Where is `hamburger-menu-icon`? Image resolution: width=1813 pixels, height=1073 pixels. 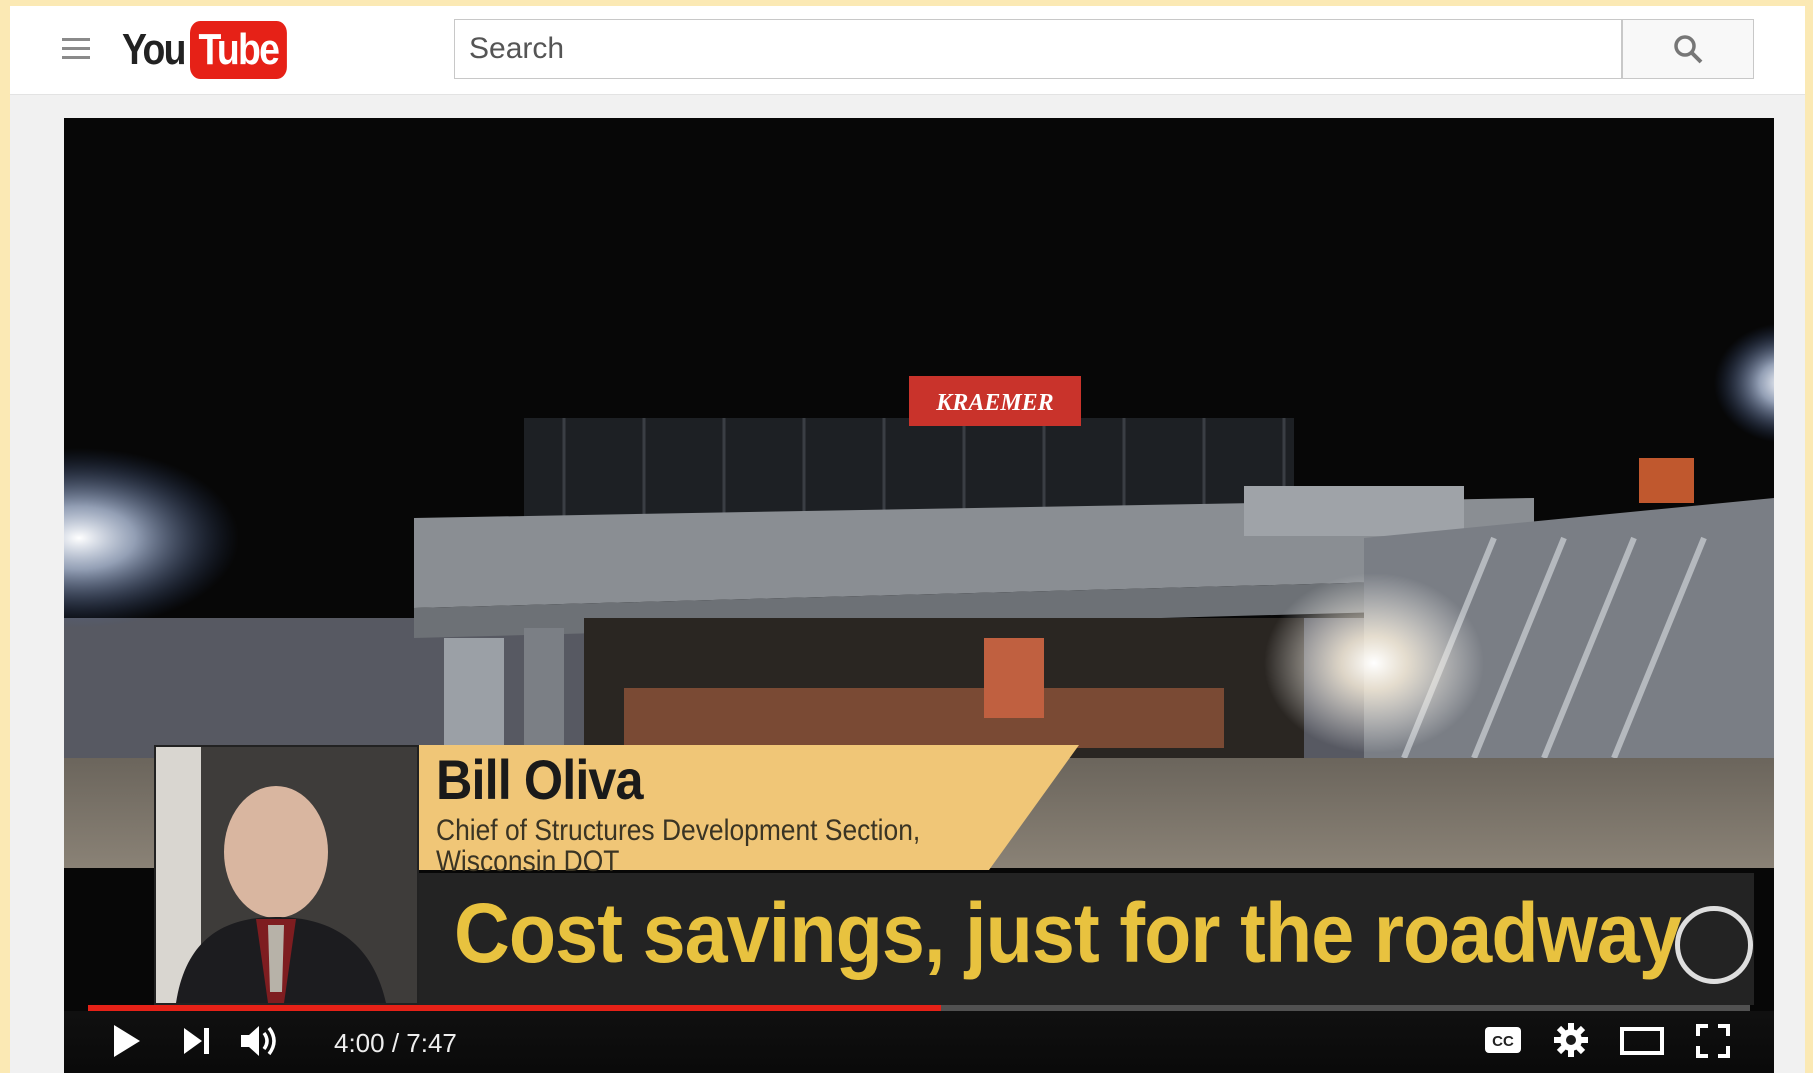 hamburger-menu-icon is located at coordinates (76, 49).